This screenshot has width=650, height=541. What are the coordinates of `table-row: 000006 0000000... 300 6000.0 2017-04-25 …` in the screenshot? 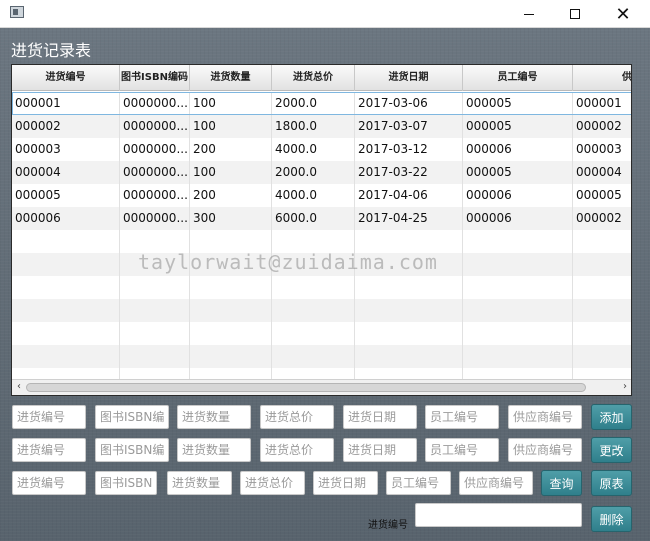 It's located at (321, 218).